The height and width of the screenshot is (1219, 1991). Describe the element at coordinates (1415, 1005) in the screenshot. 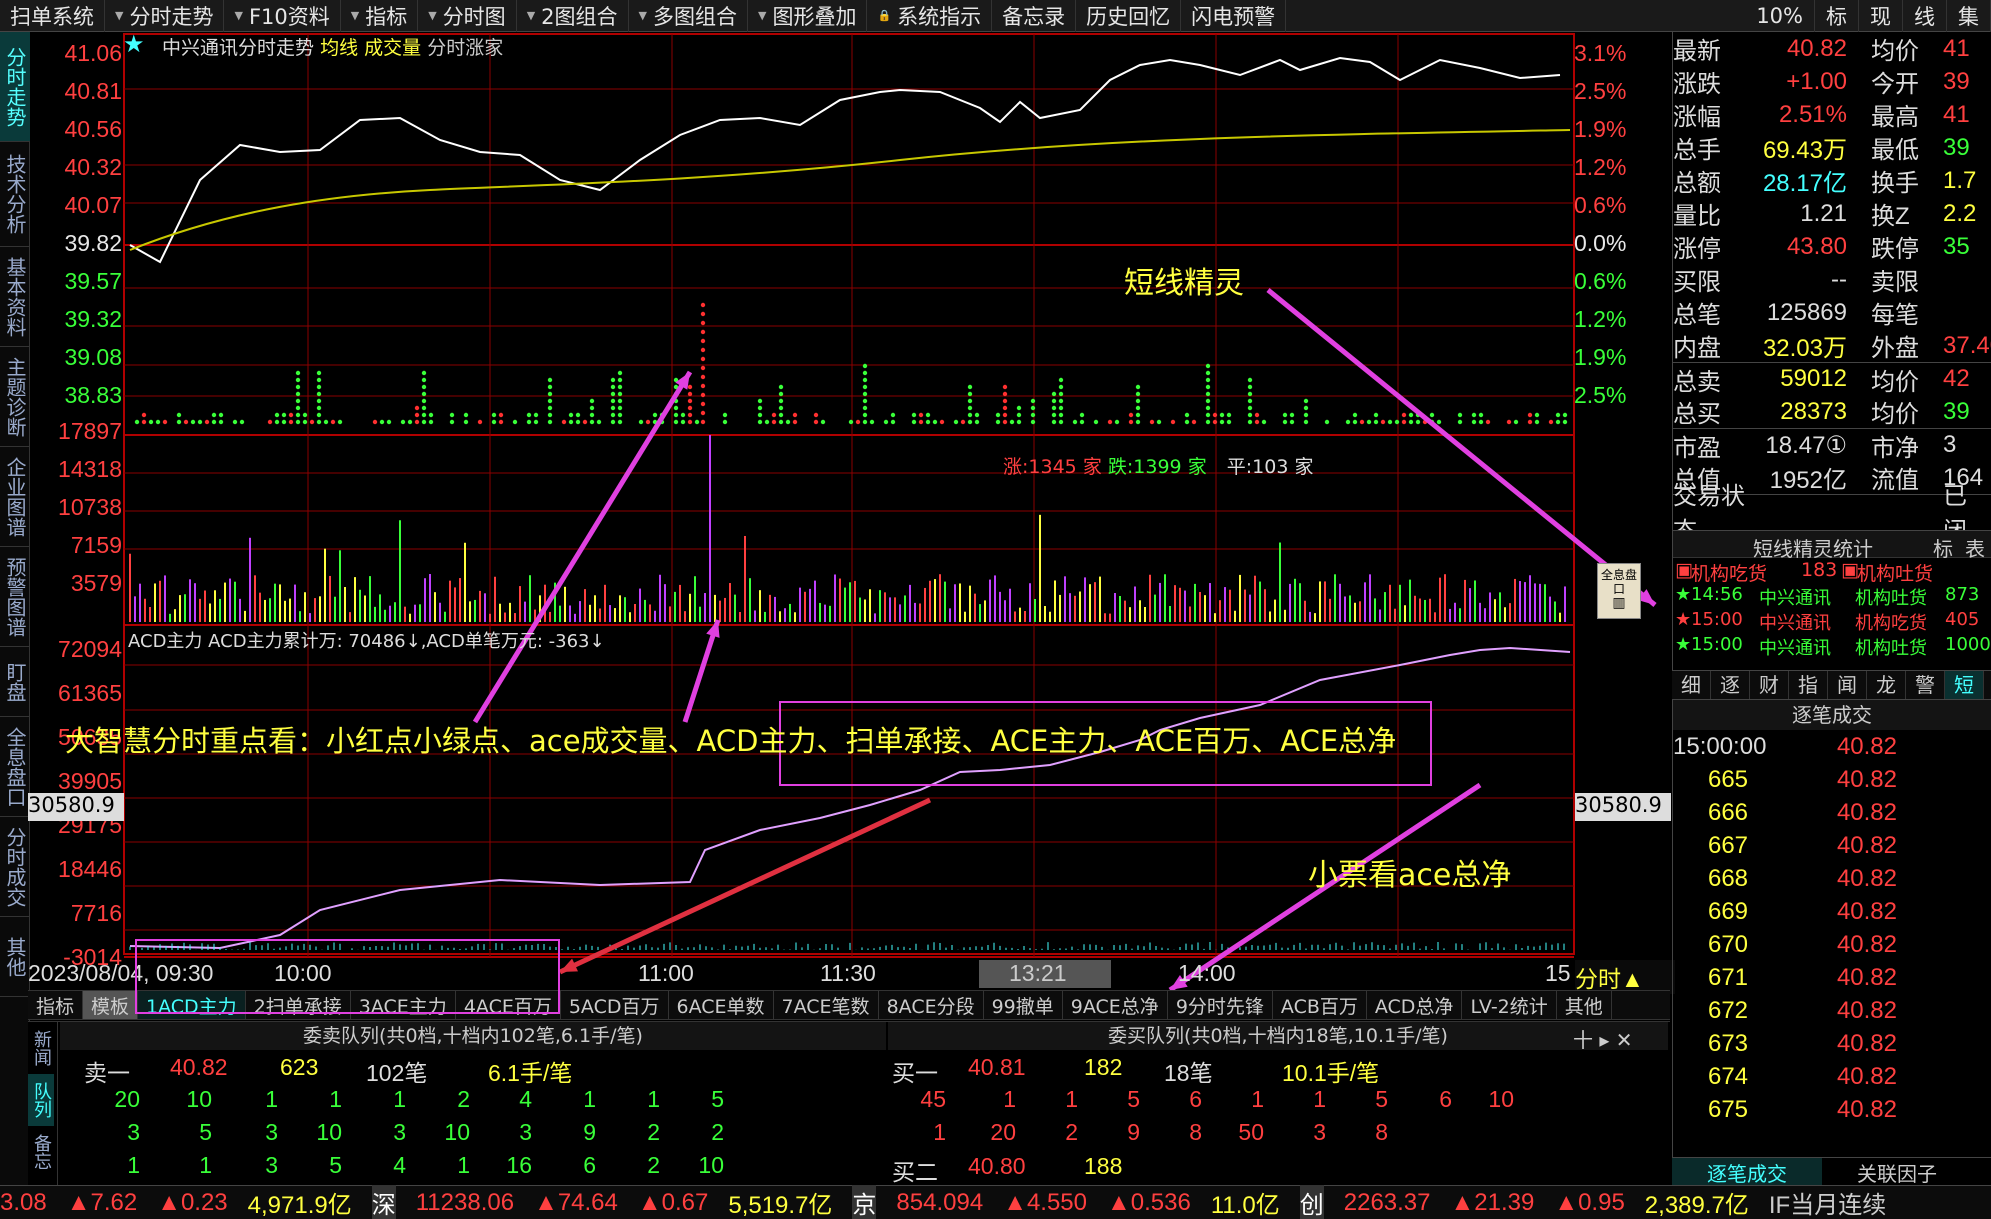

I see `tab-acd-net: ACD总净` at that location.